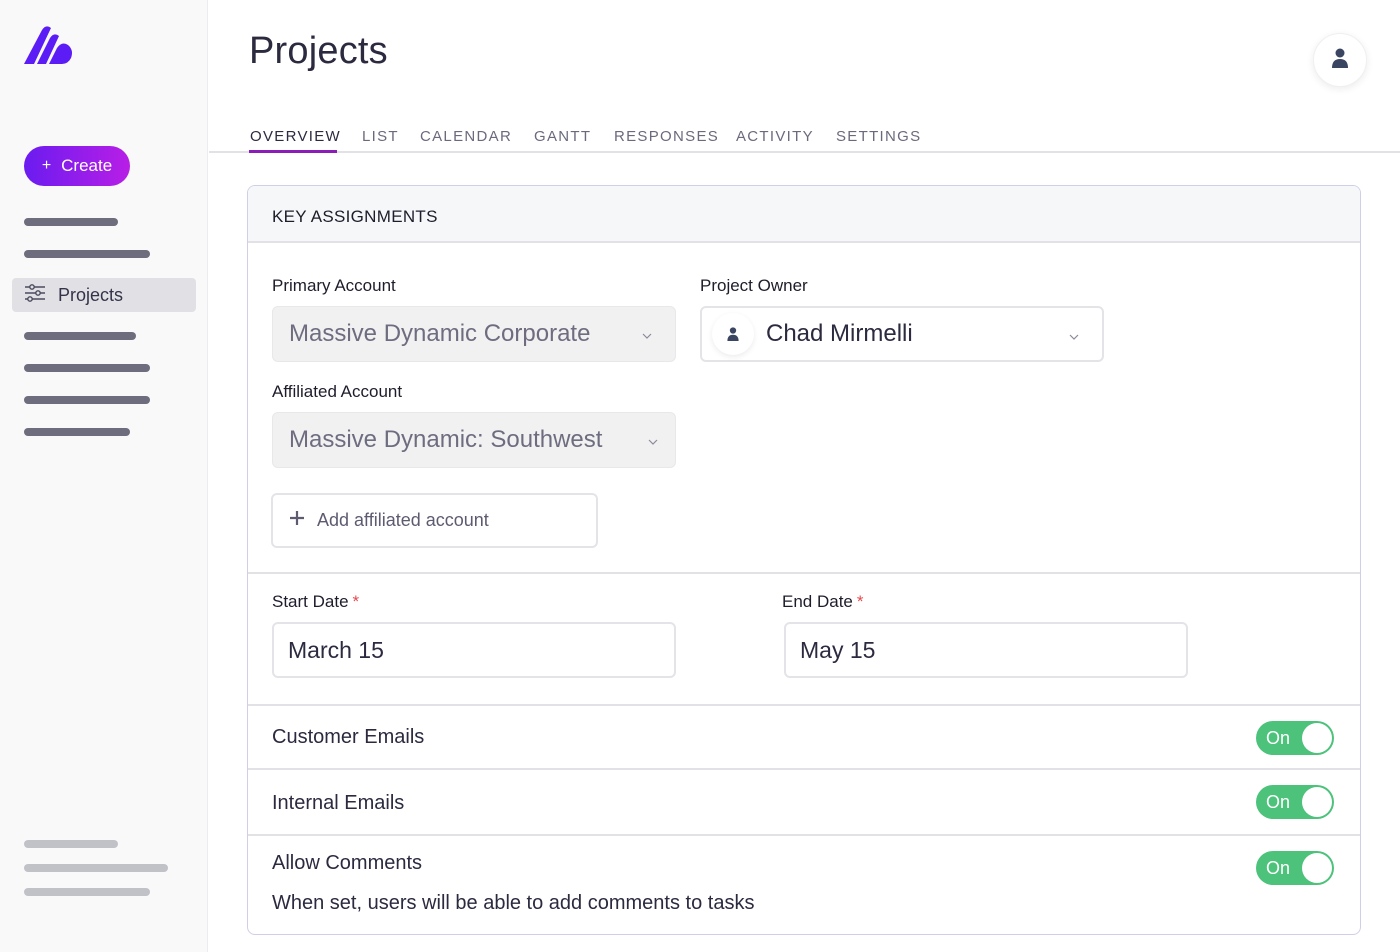  Describe the element at coordinates (293, 151) in the screenshot. I see `active-tab-indicator` at that location.